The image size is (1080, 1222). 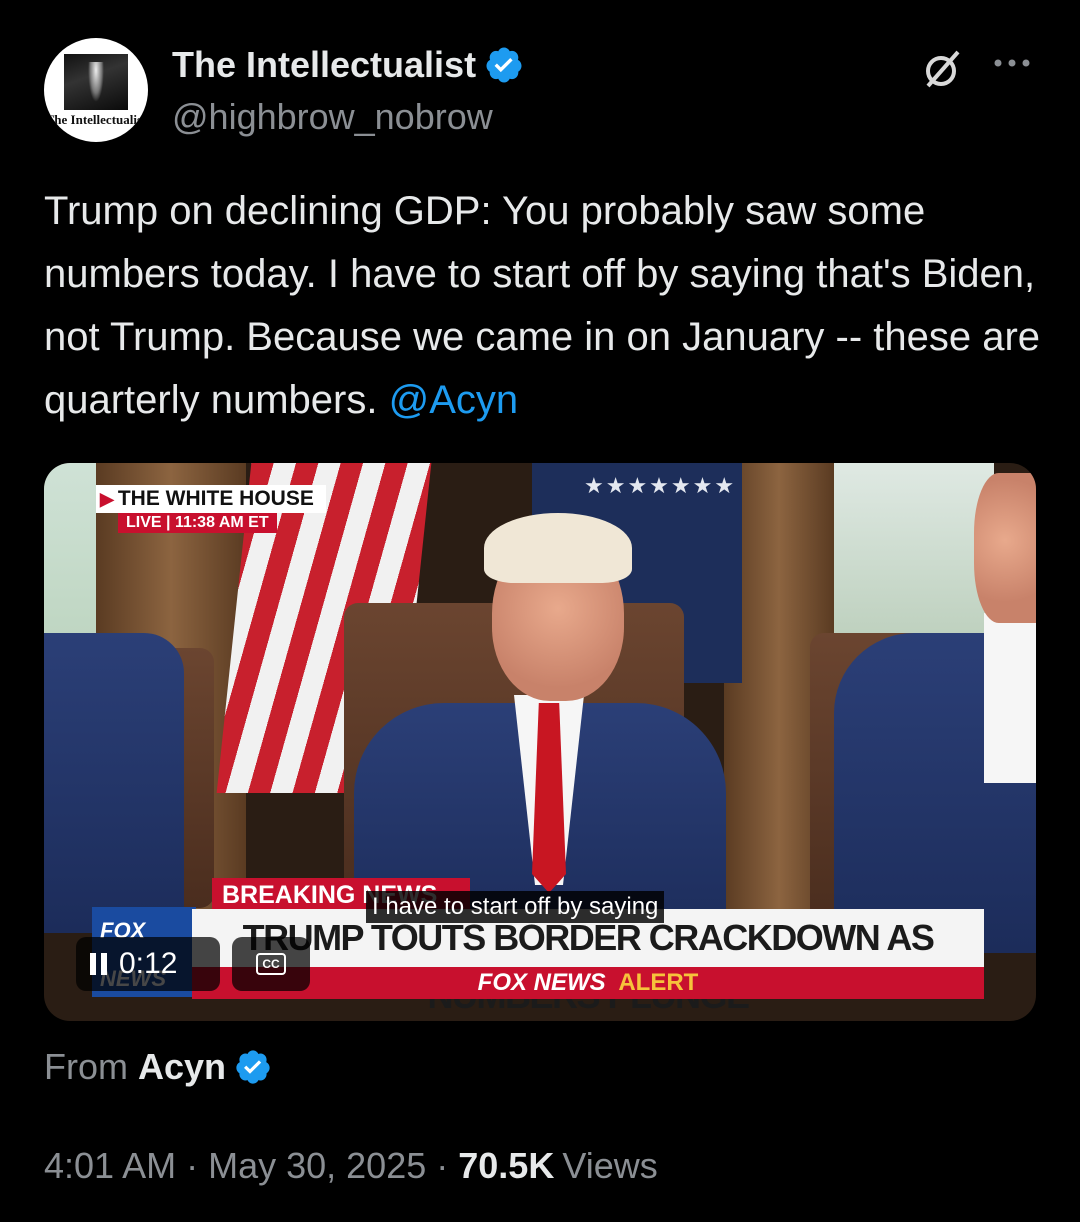 I want to click on cc-icon: CC, so click(x=271, y=964).